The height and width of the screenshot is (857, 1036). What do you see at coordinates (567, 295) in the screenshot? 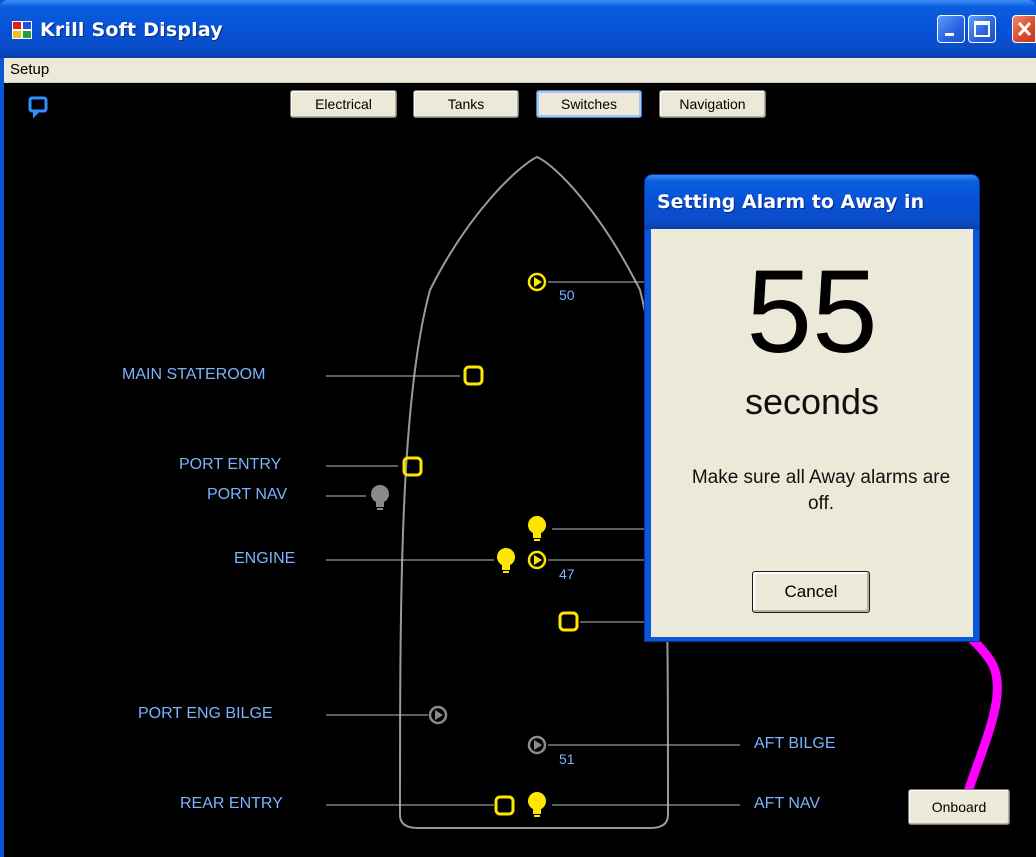
I see `bow-pump-reading: 50` at bounding box center [567, 295].